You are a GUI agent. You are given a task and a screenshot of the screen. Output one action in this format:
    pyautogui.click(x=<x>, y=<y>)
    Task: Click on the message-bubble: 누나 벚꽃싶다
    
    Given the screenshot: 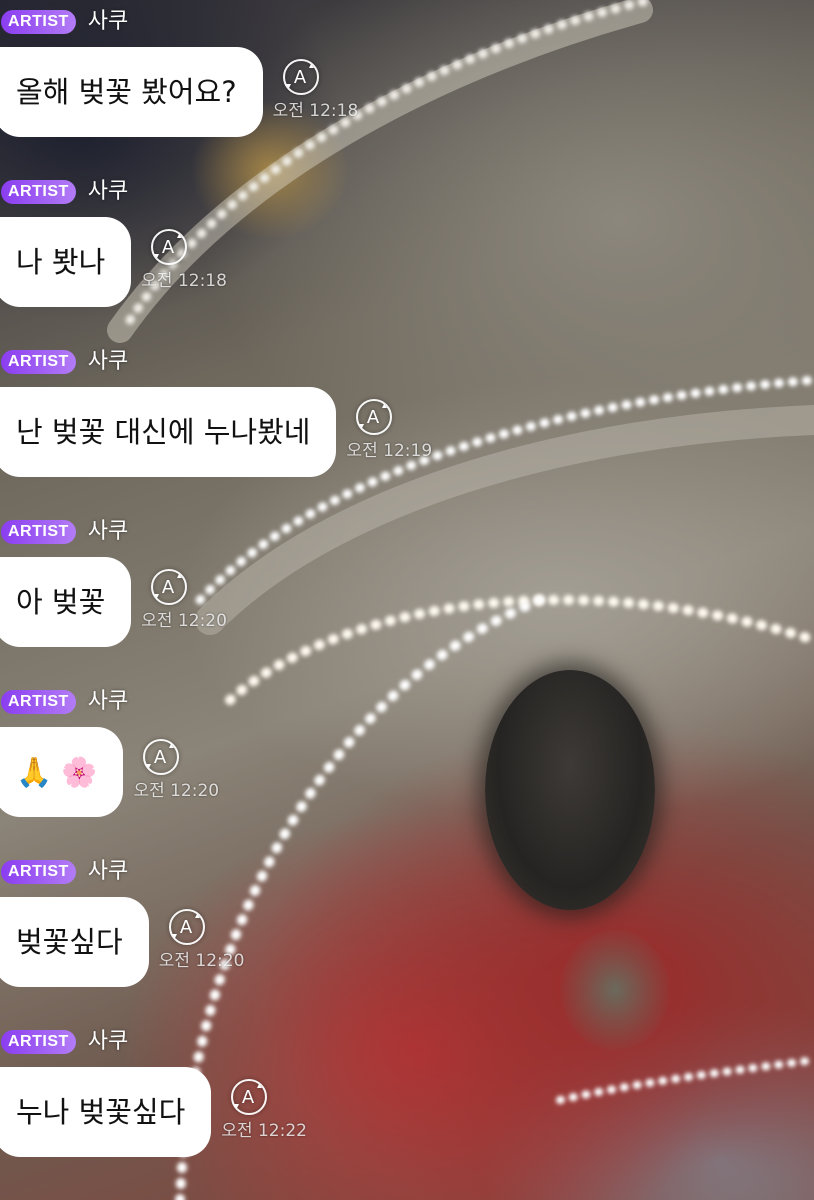 What is the action you would take?
    pyautogui.click(x=106, y=1112)
    